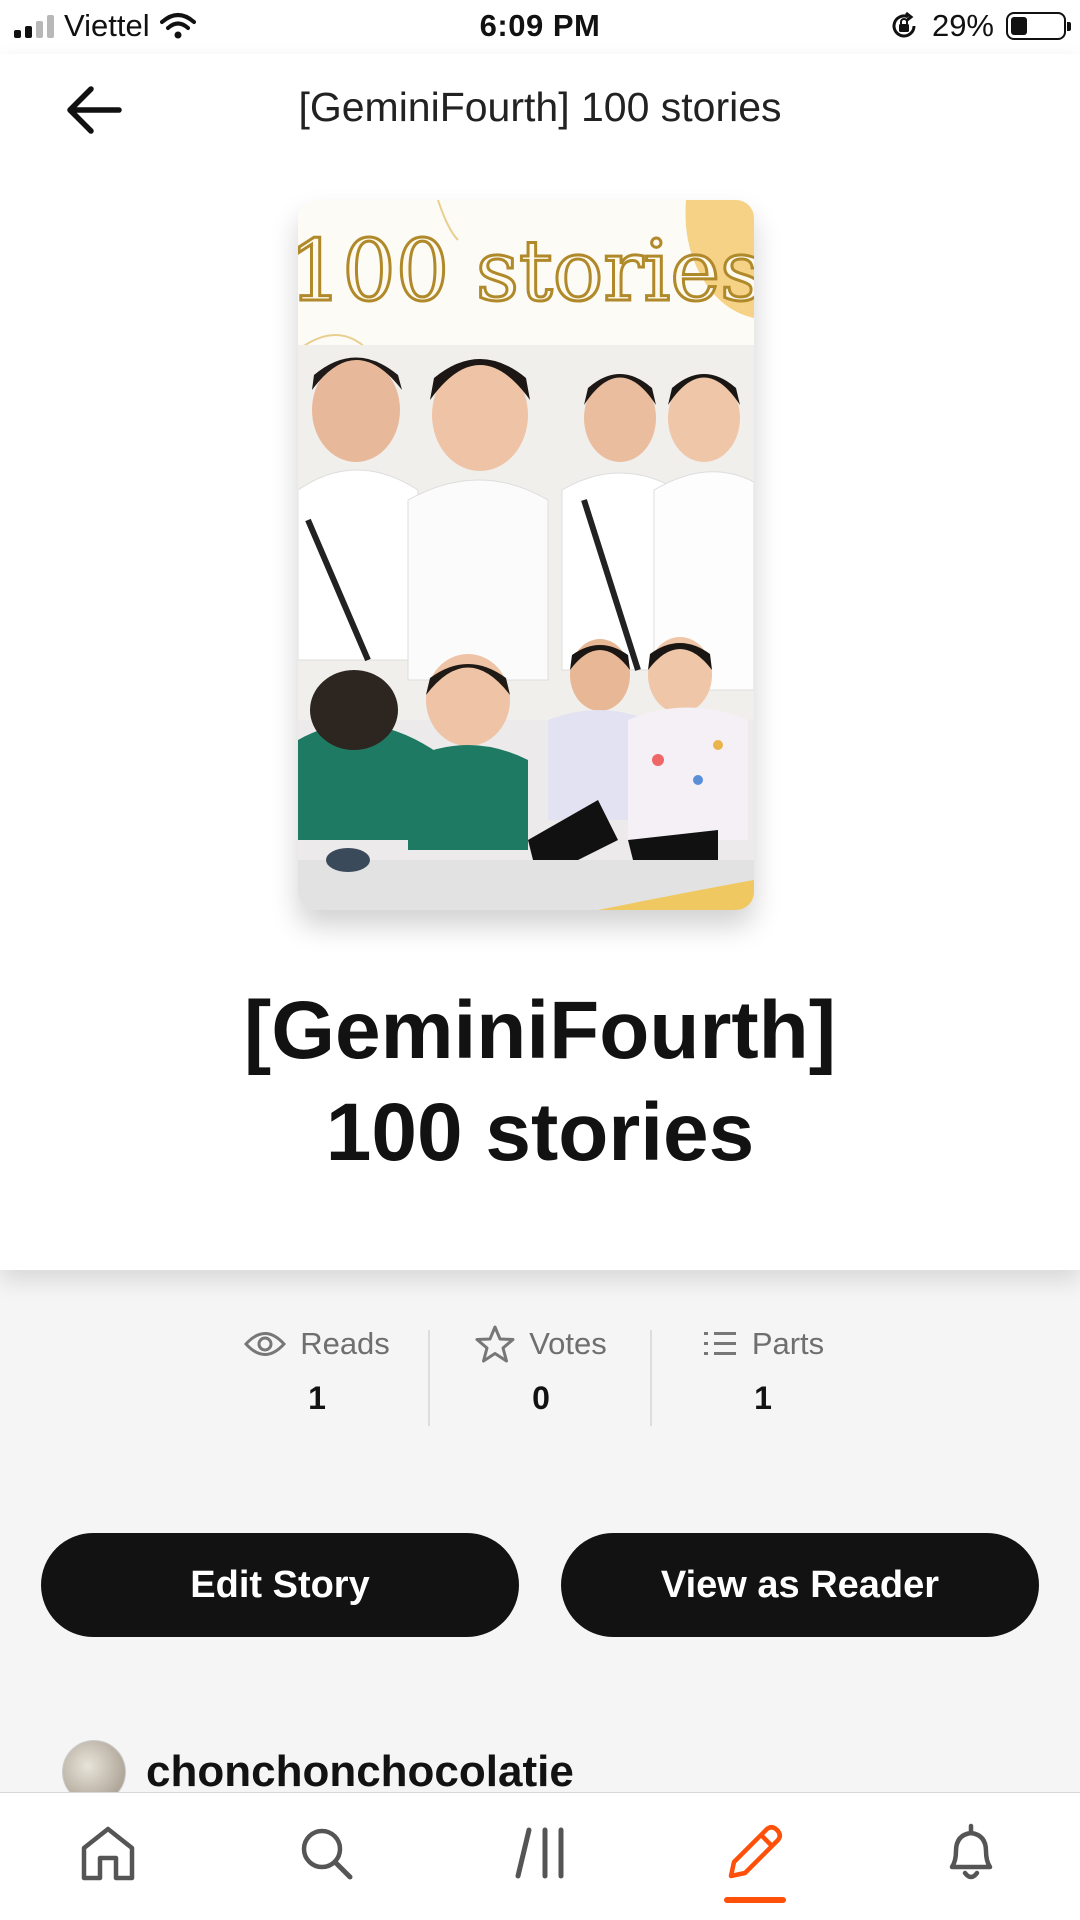 The image size is (1080, 1920). I want to click on nav-title: [GeminiFourth] 100 stories, so click(540, 107).